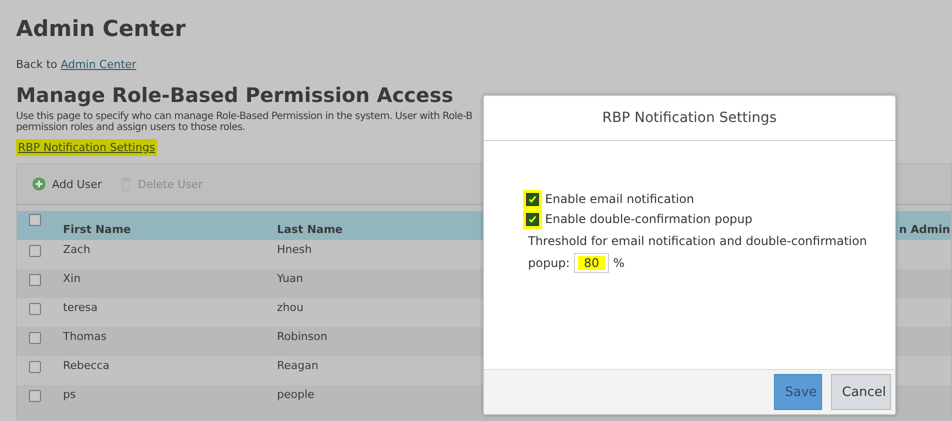  I want to click on table-cell: ps, so click(69, 394).